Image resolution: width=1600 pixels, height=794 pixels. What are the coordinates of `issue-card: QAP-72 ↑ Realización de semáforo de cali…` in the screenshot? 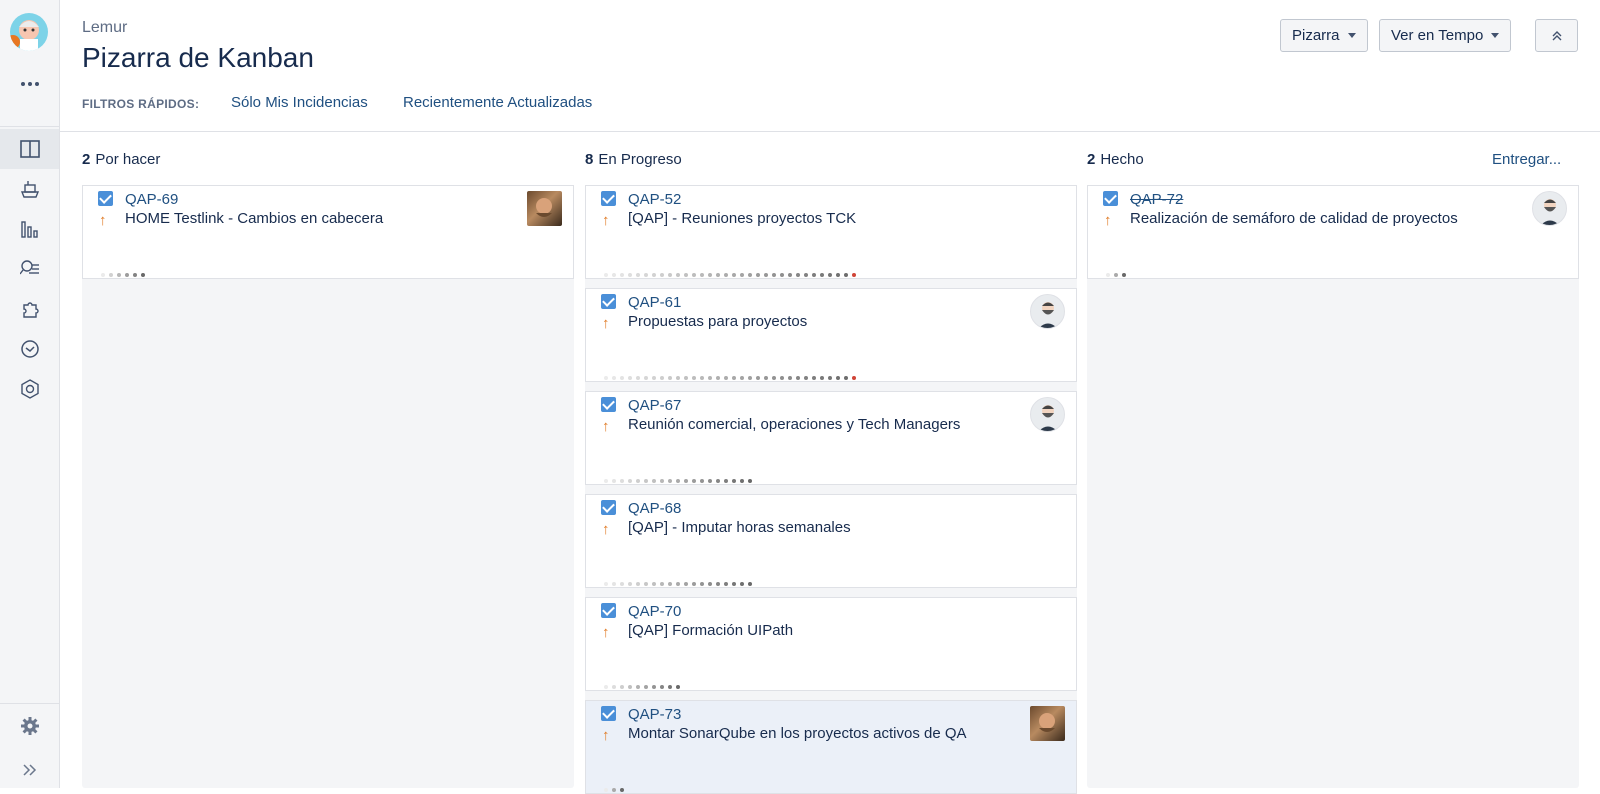 It's located at (1333, 232).